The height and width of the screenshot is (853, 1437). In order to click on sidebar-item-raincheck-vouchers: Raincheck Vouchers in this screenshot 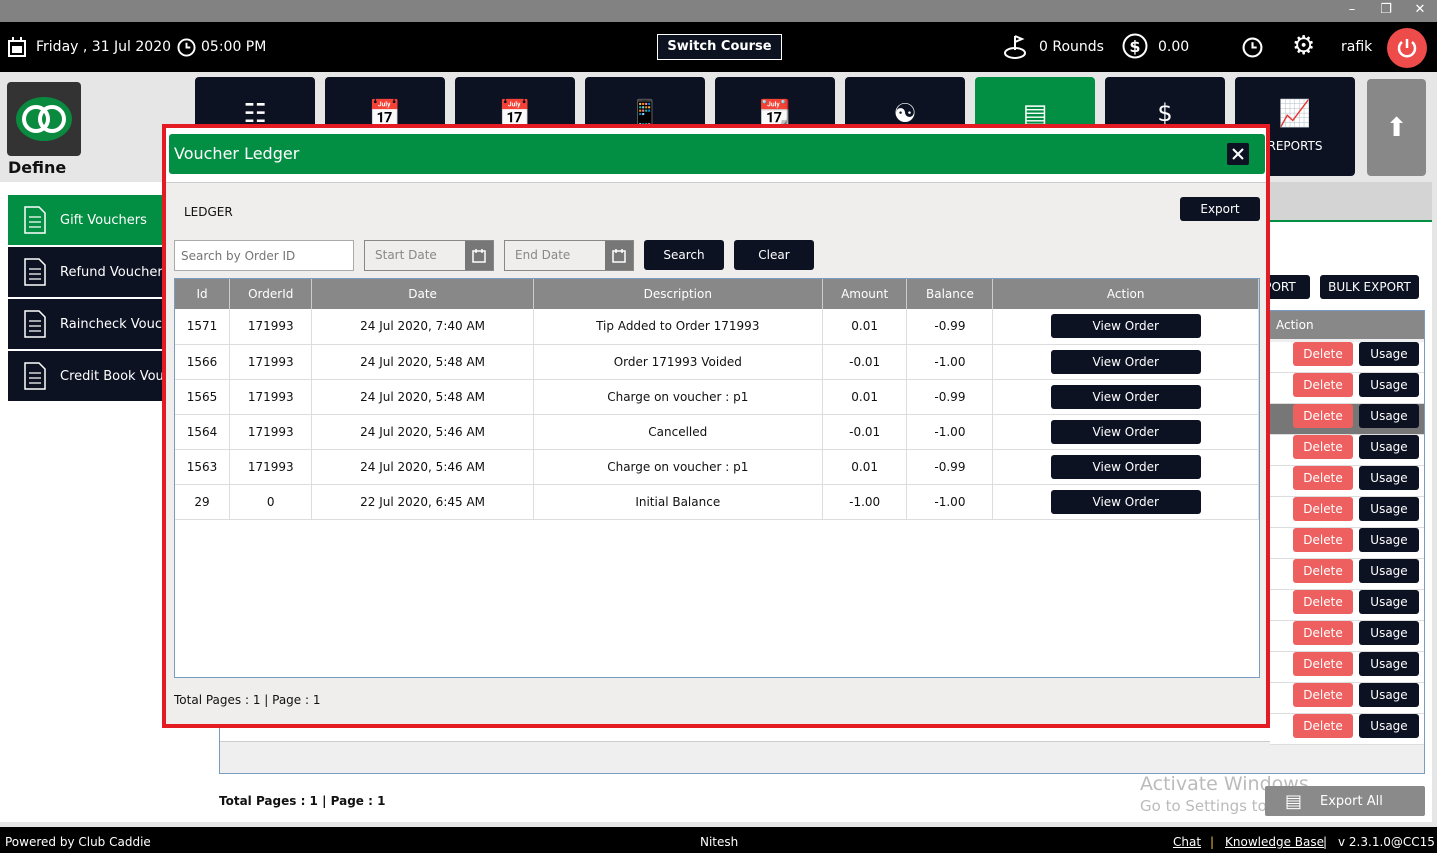, I will do `click(88, 324)`.